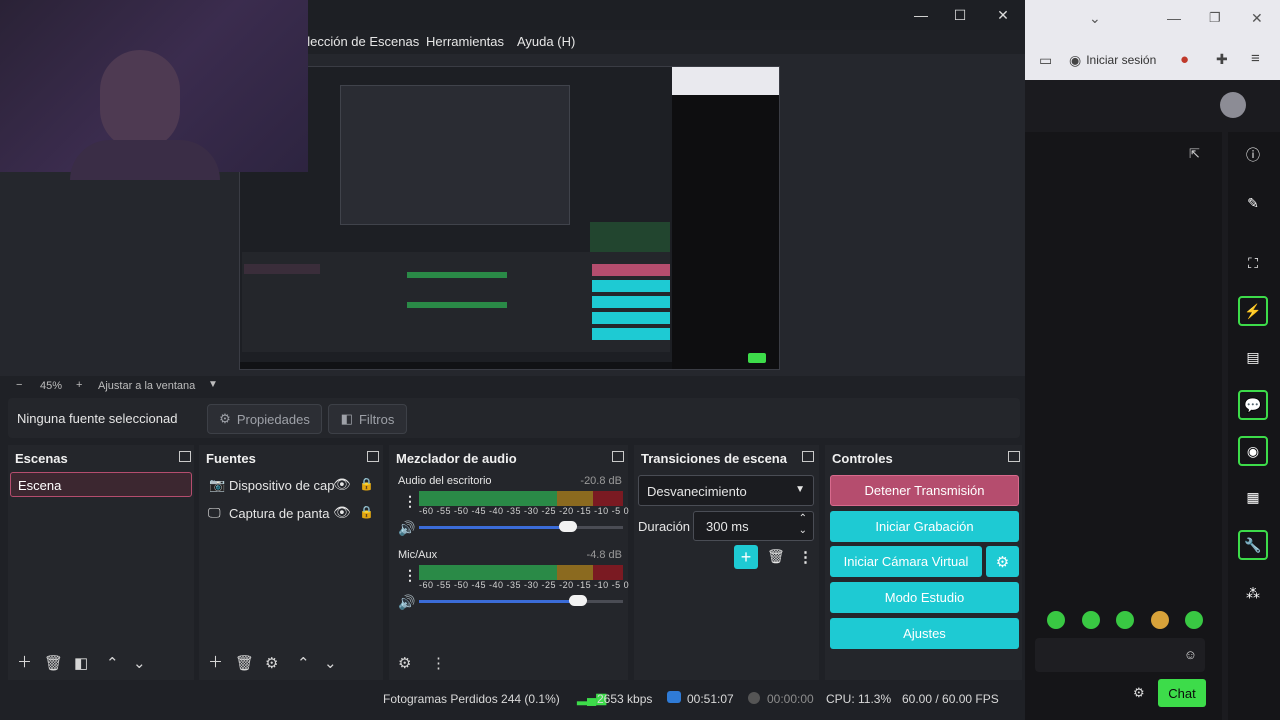 Image resolution: width=1280 pixels, height=720 pixels. What do you see at coordinates (79, 385) in the screenshot?
I see `zoom-in-button: +` at bounding box center [79, 385].